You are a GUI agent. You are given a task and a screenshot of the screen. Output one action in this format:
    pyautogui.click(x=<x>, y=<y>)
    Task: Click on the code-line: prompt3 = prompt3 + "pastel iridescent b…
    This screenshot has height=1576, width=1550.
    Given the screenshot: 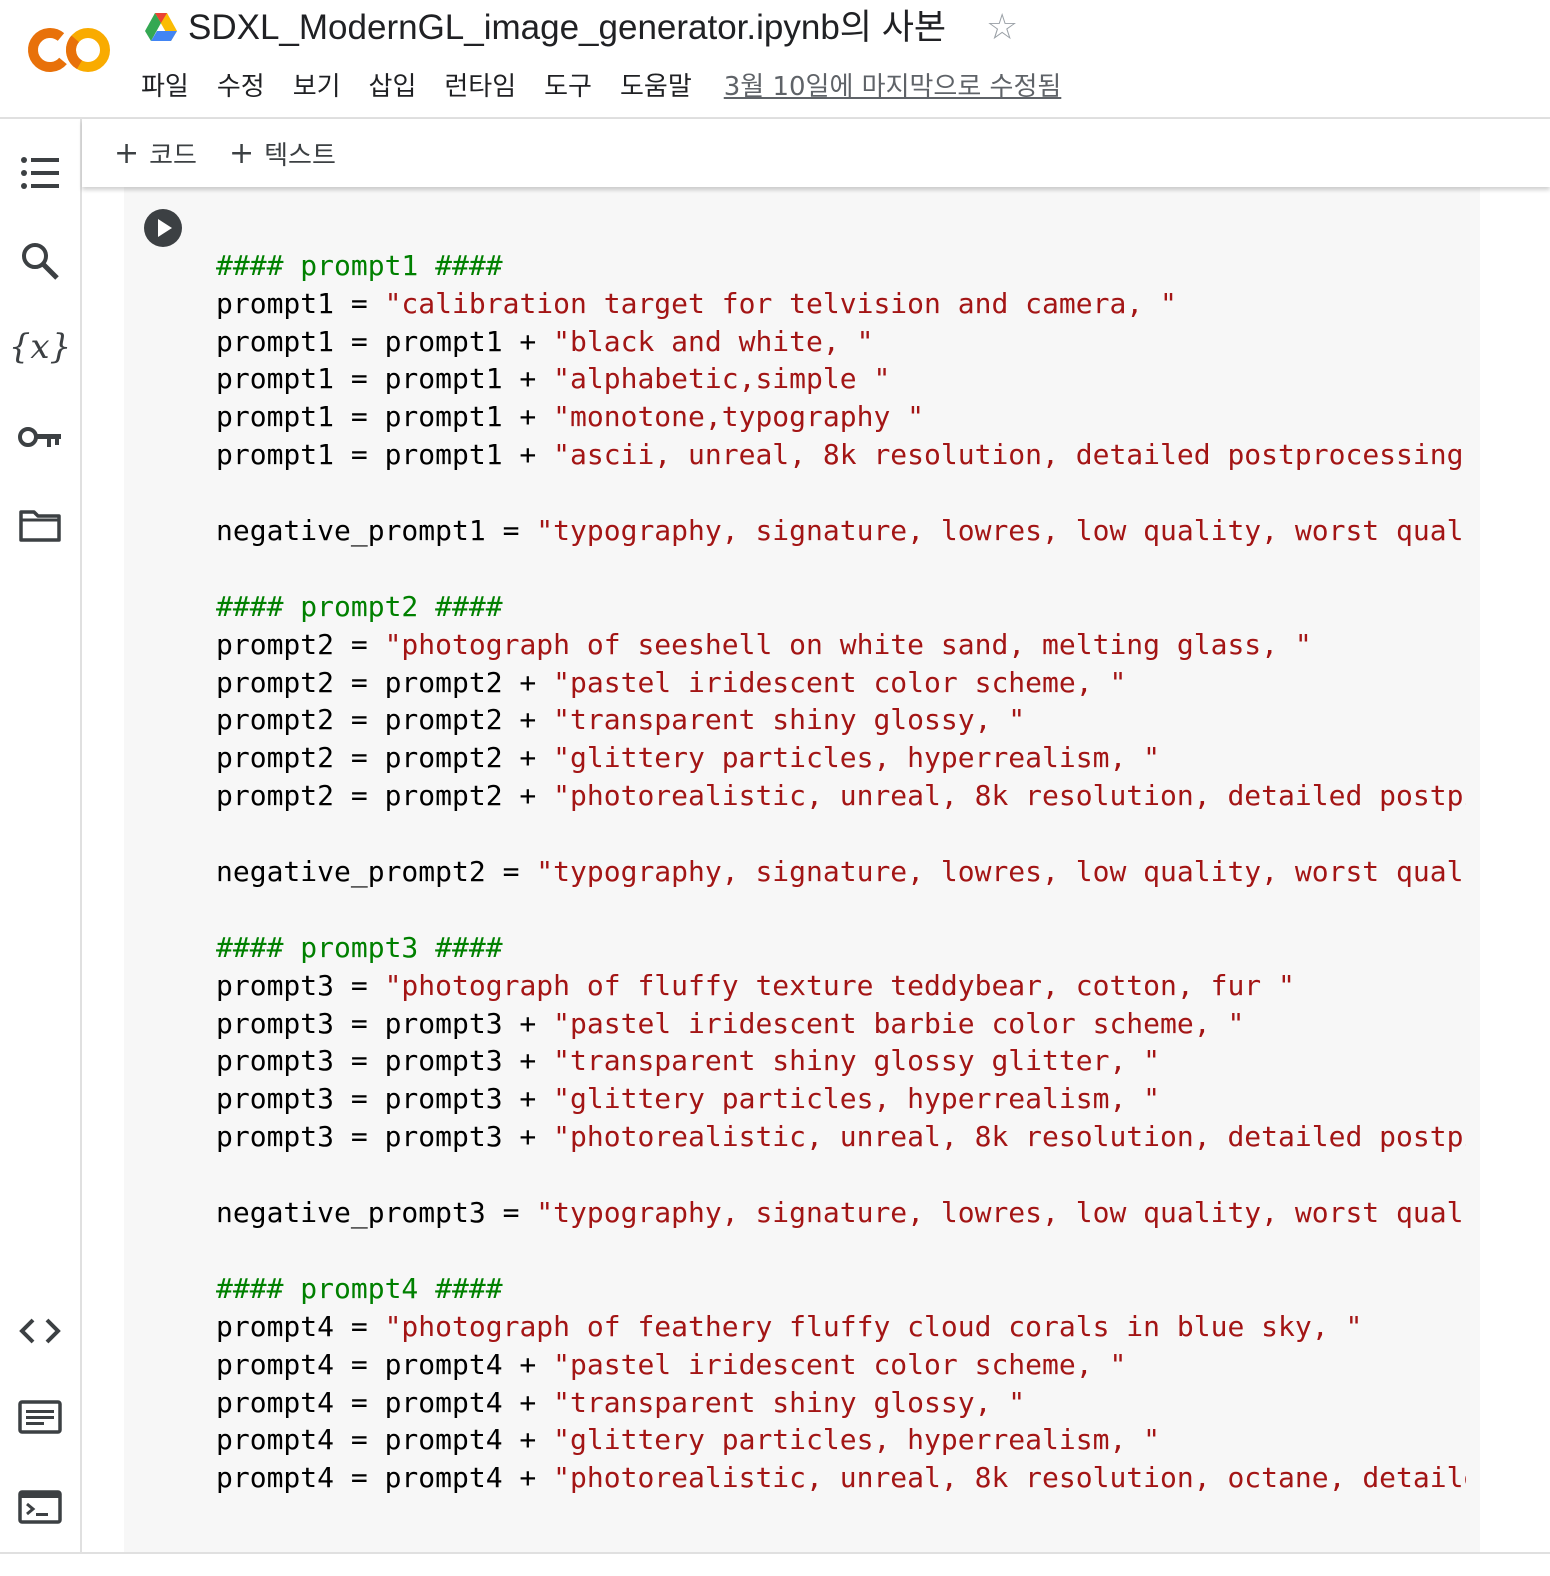 What is the action you would take?
    pyautogui.click(x=841, y=1024)
    